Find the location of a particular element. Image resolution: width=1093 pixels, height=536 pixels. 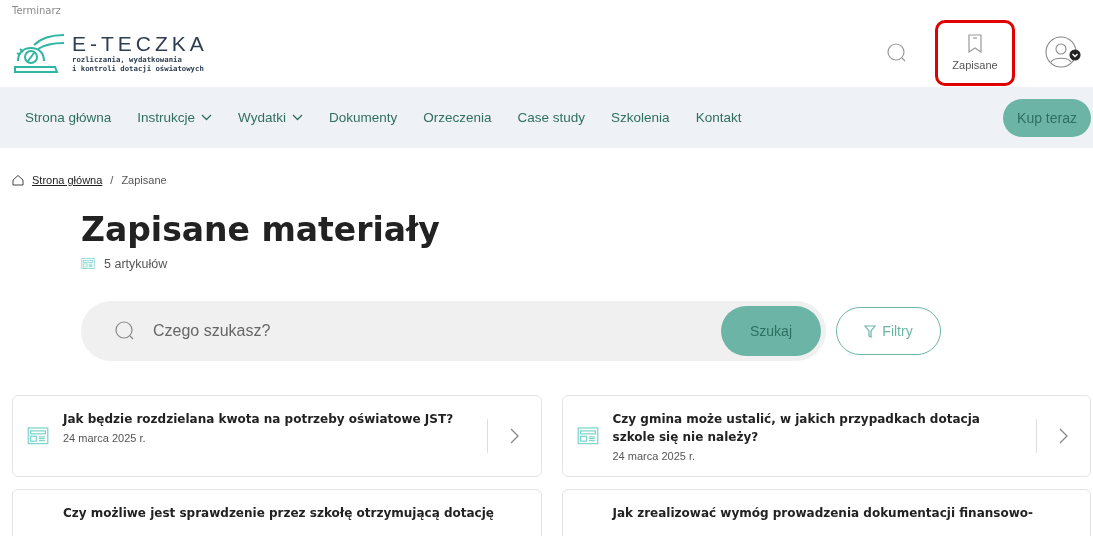

page-title: Zapisane materiały is located at coordinates (261, 229).